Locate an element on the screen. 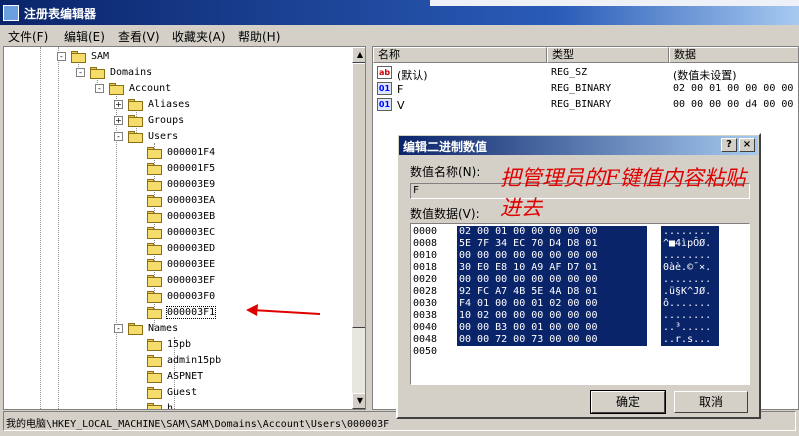  hex-bytes: 5E 7F 34 EC 70 D4 D8 01 is located at coordinates (552, 244).